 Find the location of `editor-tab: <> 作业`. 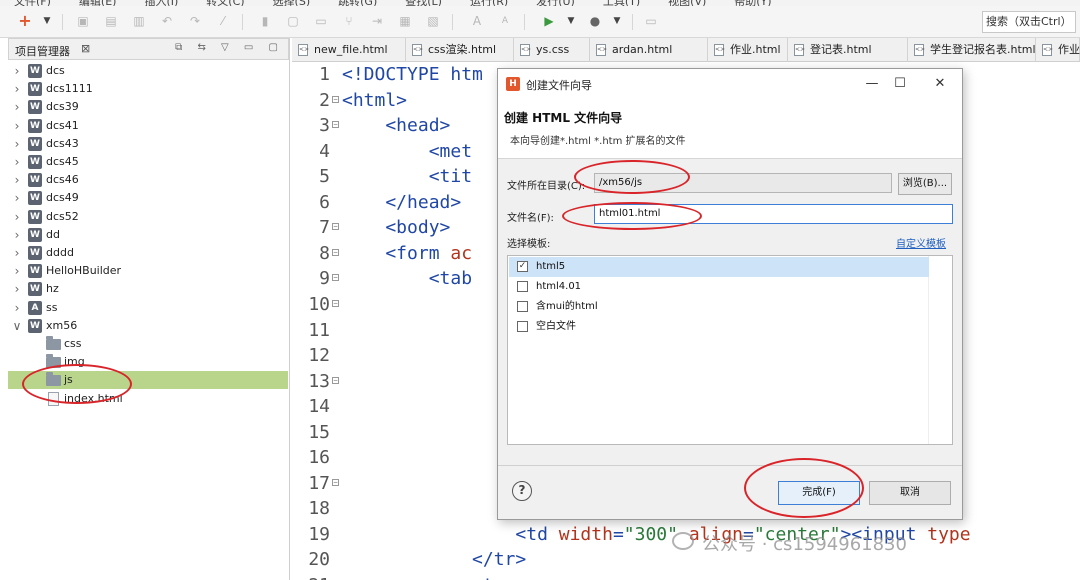

editor-tab: <> 作业 is located at coordinates (1058, 50).